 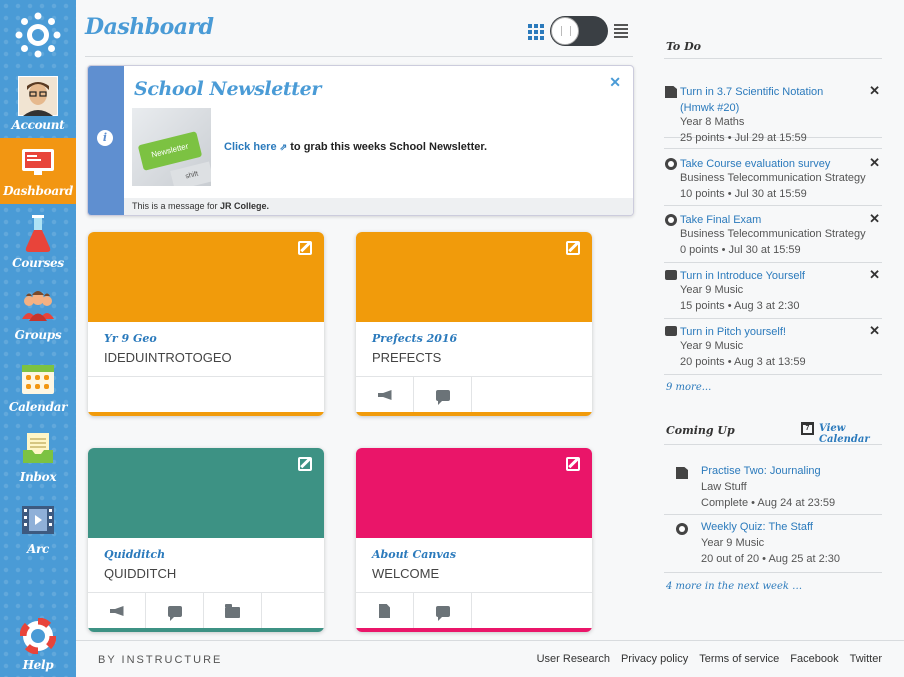 What do you see at coordinates (233, 611) in the screenshot?
I see `files-button` at bounding box center [233, 611].